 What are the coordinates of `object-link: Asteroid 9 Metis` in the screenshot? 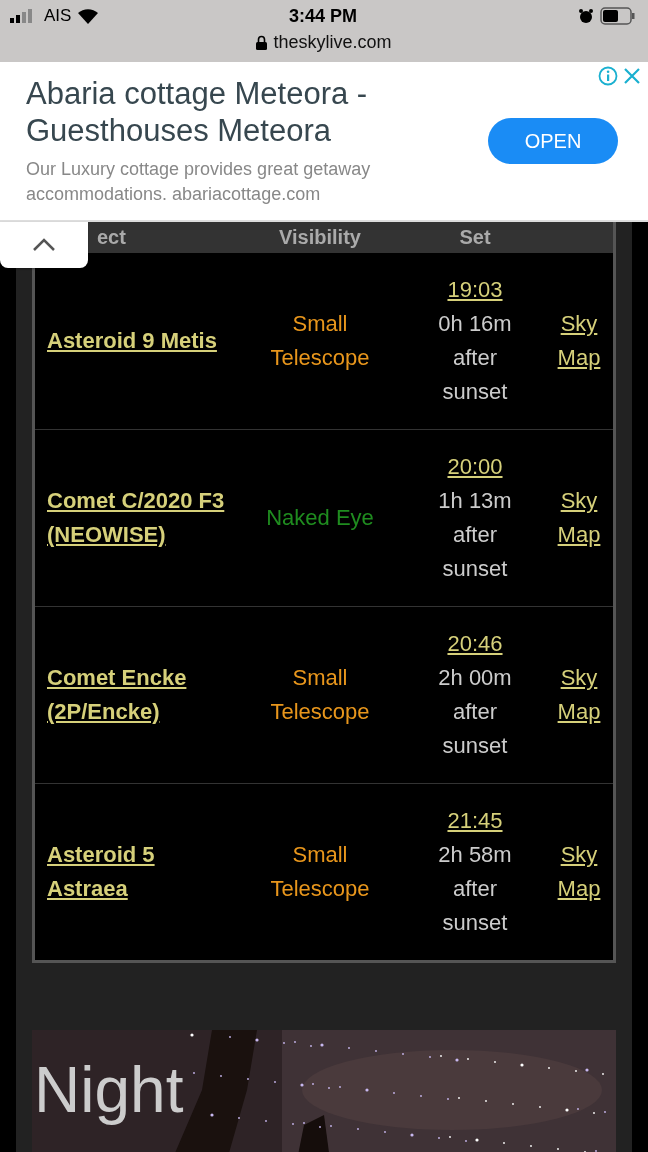 It's located at (135, 341).